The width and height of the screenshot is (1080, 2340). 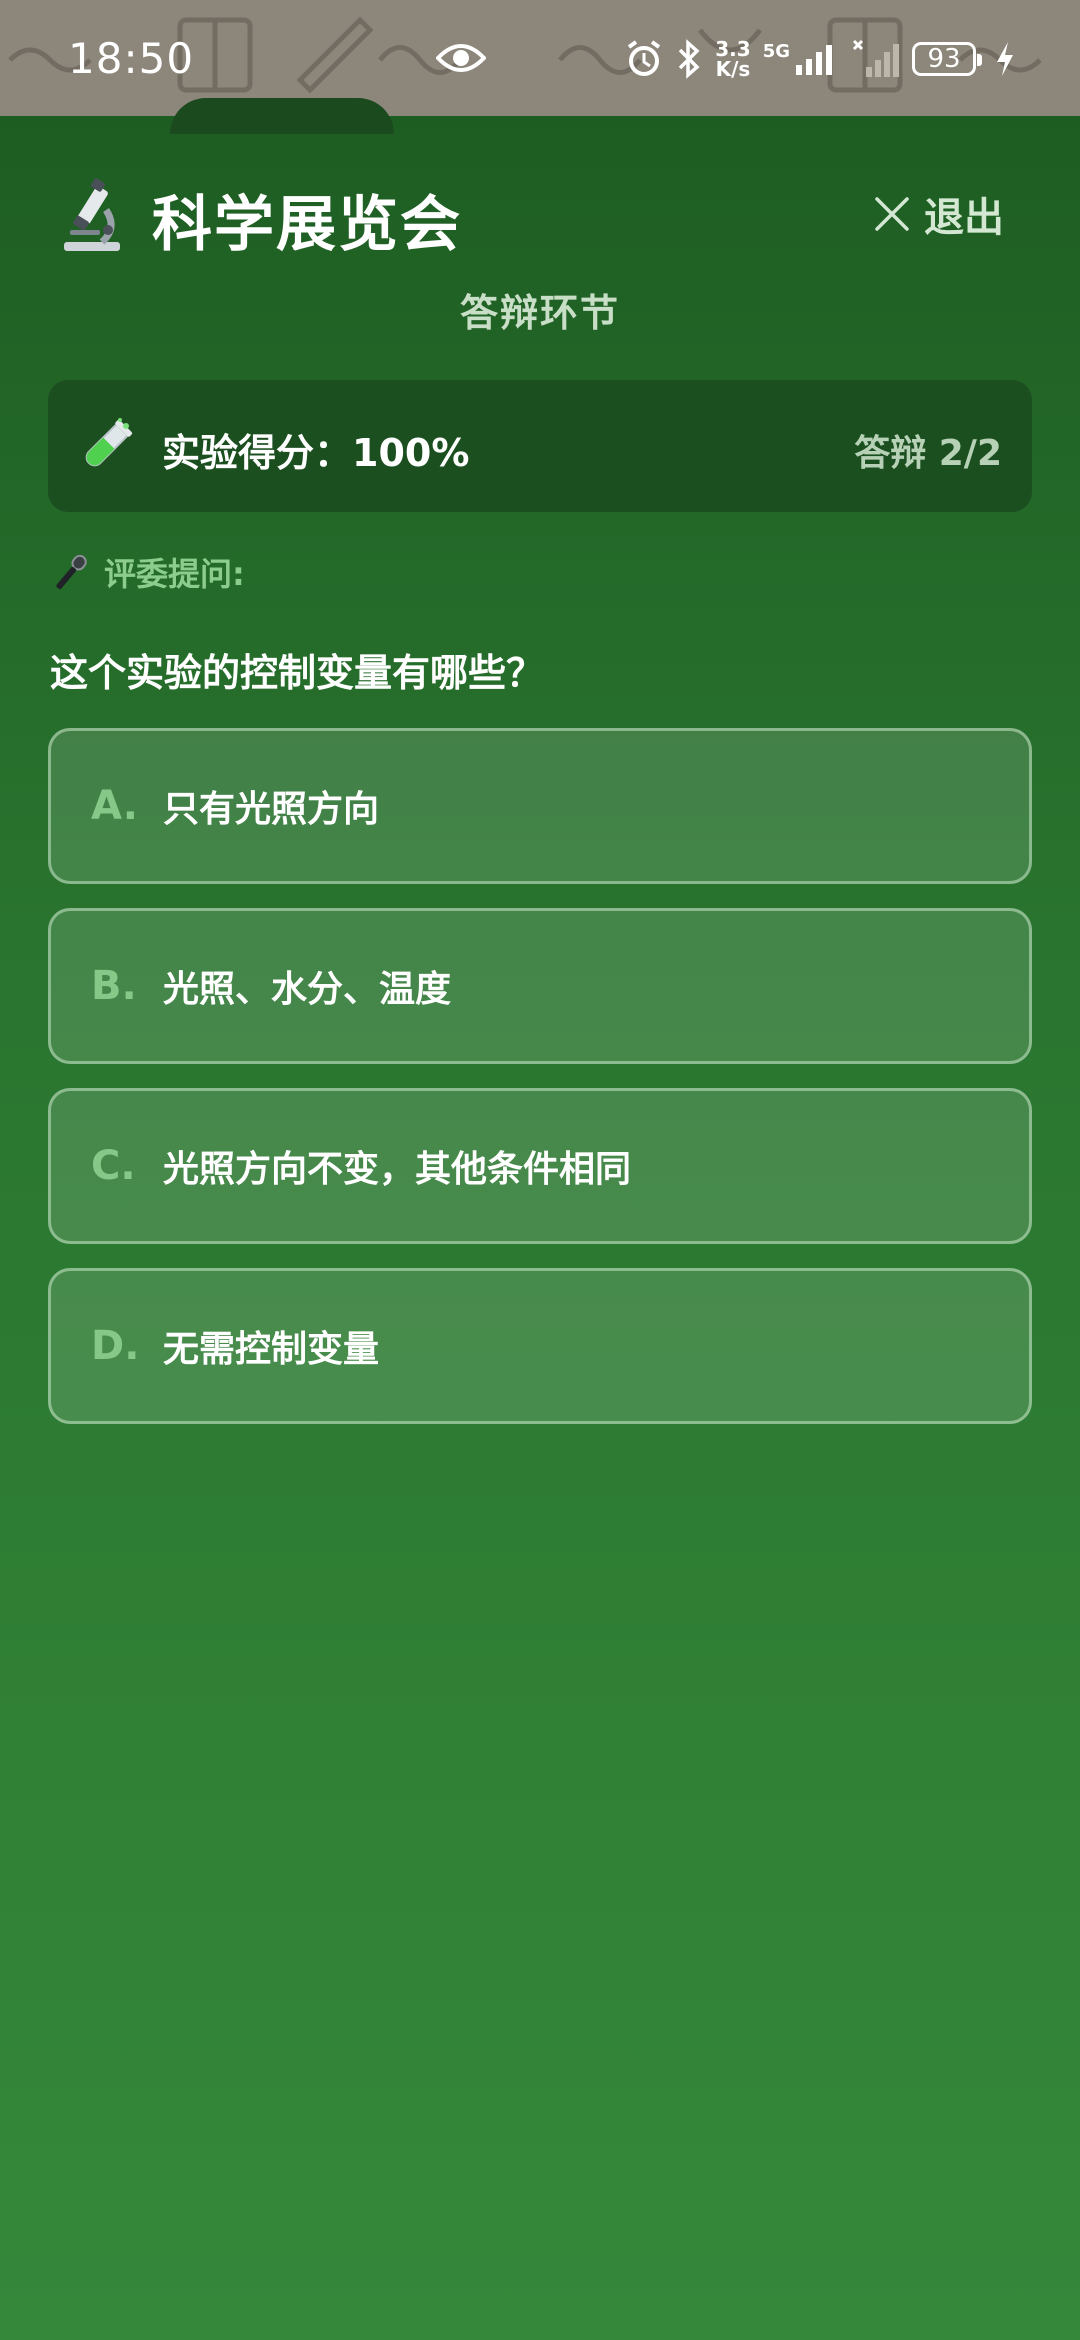 I want to click on net-speed-value: 3.3, so click(x=733, y=49).